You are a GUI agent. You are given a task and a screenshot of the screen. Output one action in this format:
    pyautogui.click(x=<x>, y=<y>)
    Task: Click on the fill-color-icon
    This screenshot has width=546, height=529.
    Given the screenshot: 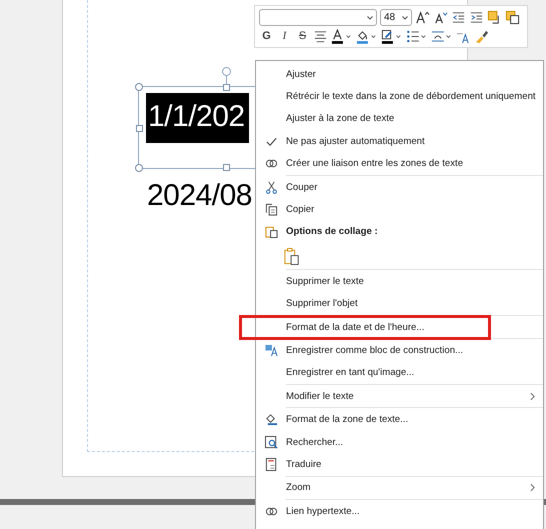 What is the action you would take?
    pyautogui.click(x=367, y=36)
    